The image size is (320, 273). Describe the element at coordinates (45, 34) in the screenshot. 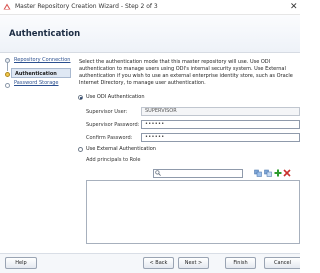

I see `page-title: Authentication` at that location.